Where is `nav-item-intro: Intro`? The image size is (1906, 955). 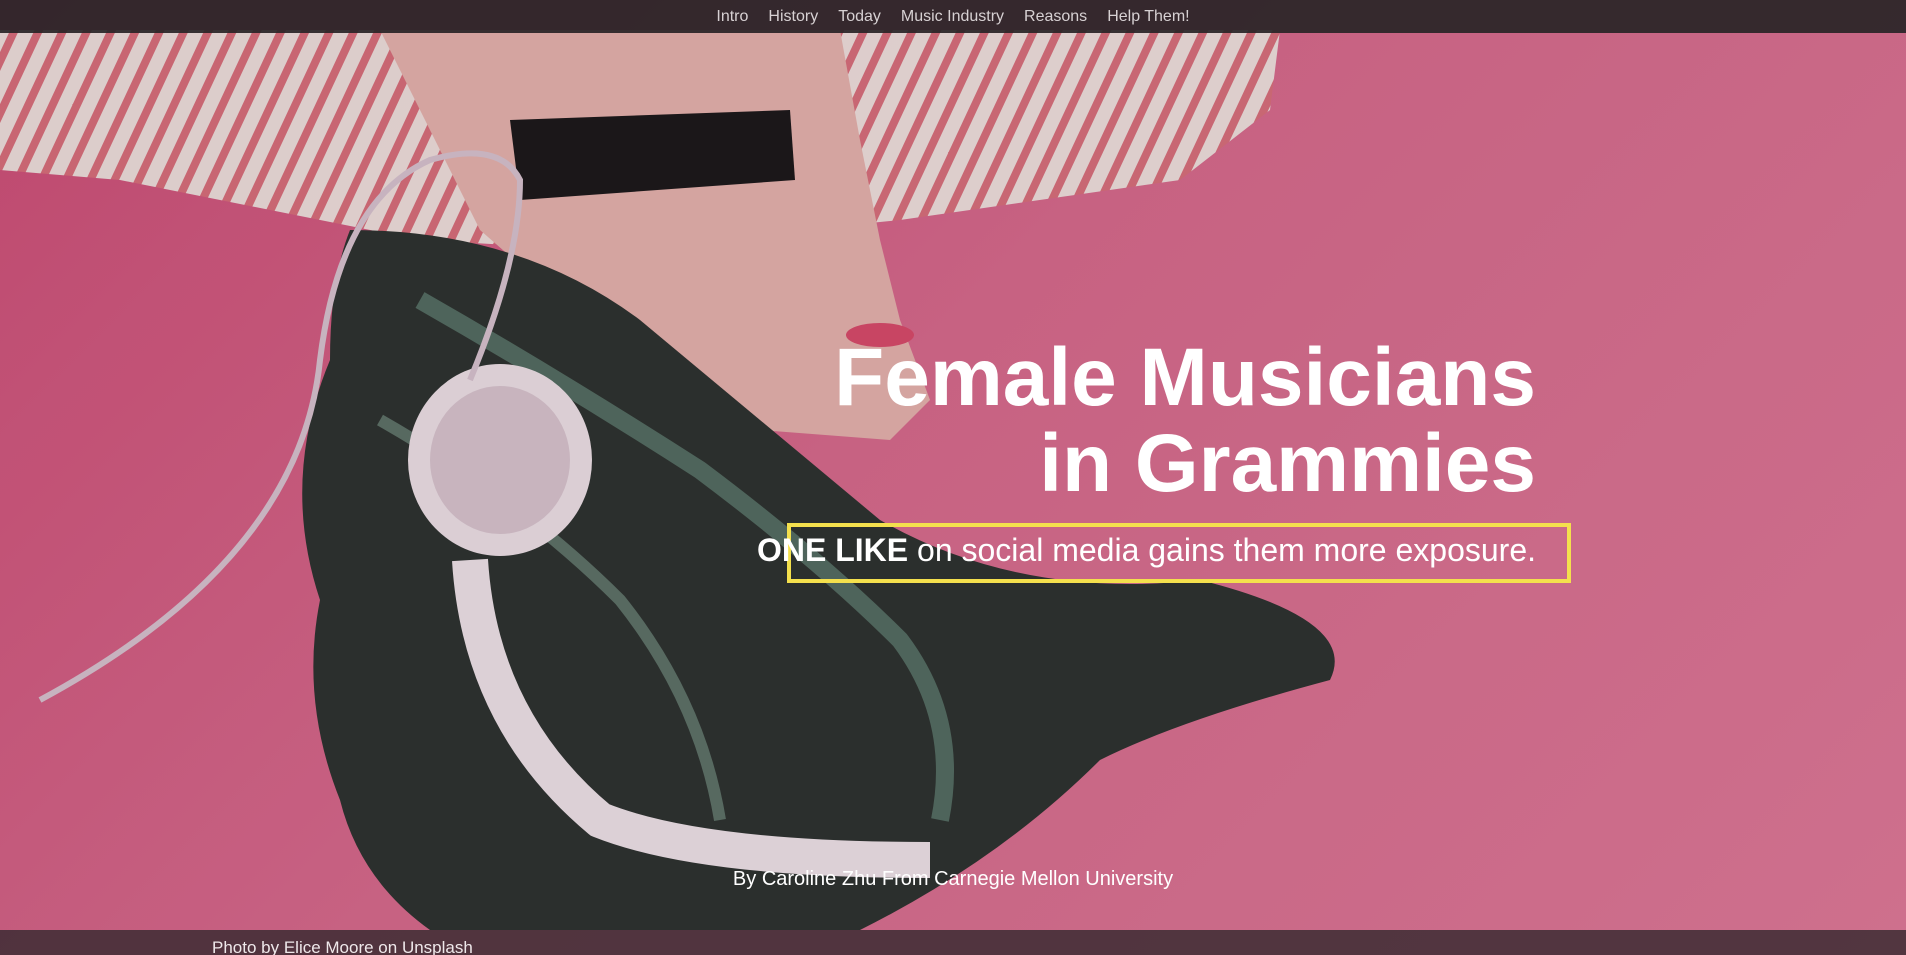 nav-item-intro: Intro is located at coordinates (732, 17).